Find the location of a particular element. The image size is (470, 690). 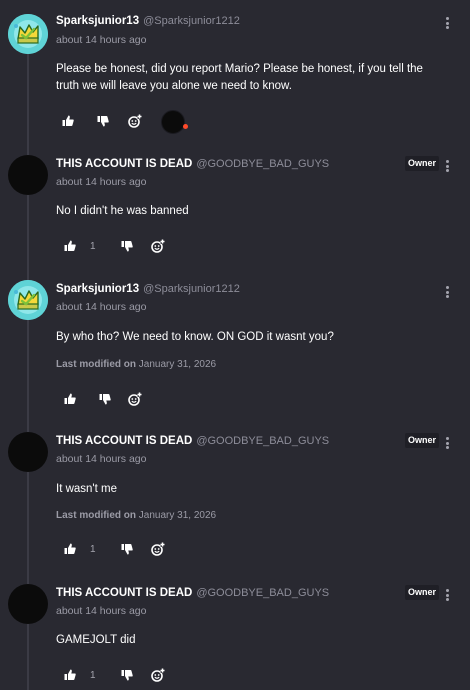

comment-text: It wasn't me is located at coordinates (86, 489).